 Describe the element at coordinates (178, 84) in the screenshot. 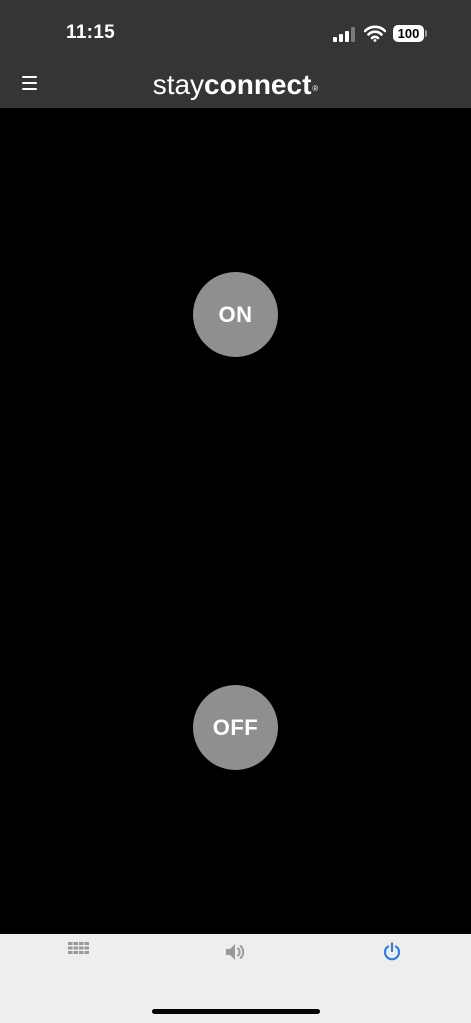

I see `logo-light-text: stay` at that location.